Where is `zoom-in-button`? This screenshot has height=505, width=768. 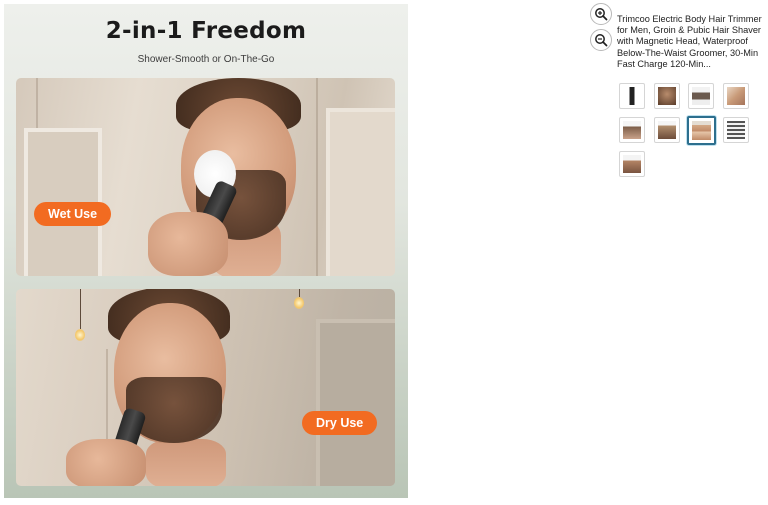
zoom-in-button is located at coordinates (601, 14).